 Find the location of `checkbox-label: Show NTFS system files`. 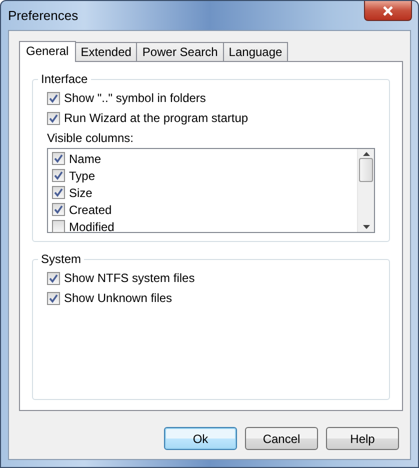

checkbox-label: Show NTFS system files is located at coordinates (129, 278).